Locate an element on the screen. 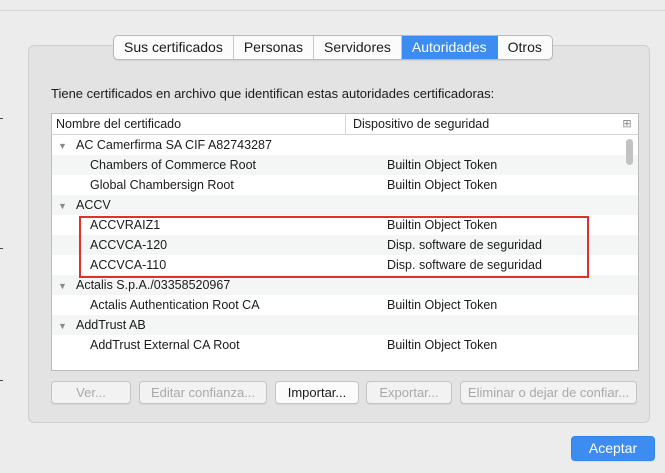  cell-name: ▼ Actalis S.p.A./03358520967 is located at coordinates (200, 285).